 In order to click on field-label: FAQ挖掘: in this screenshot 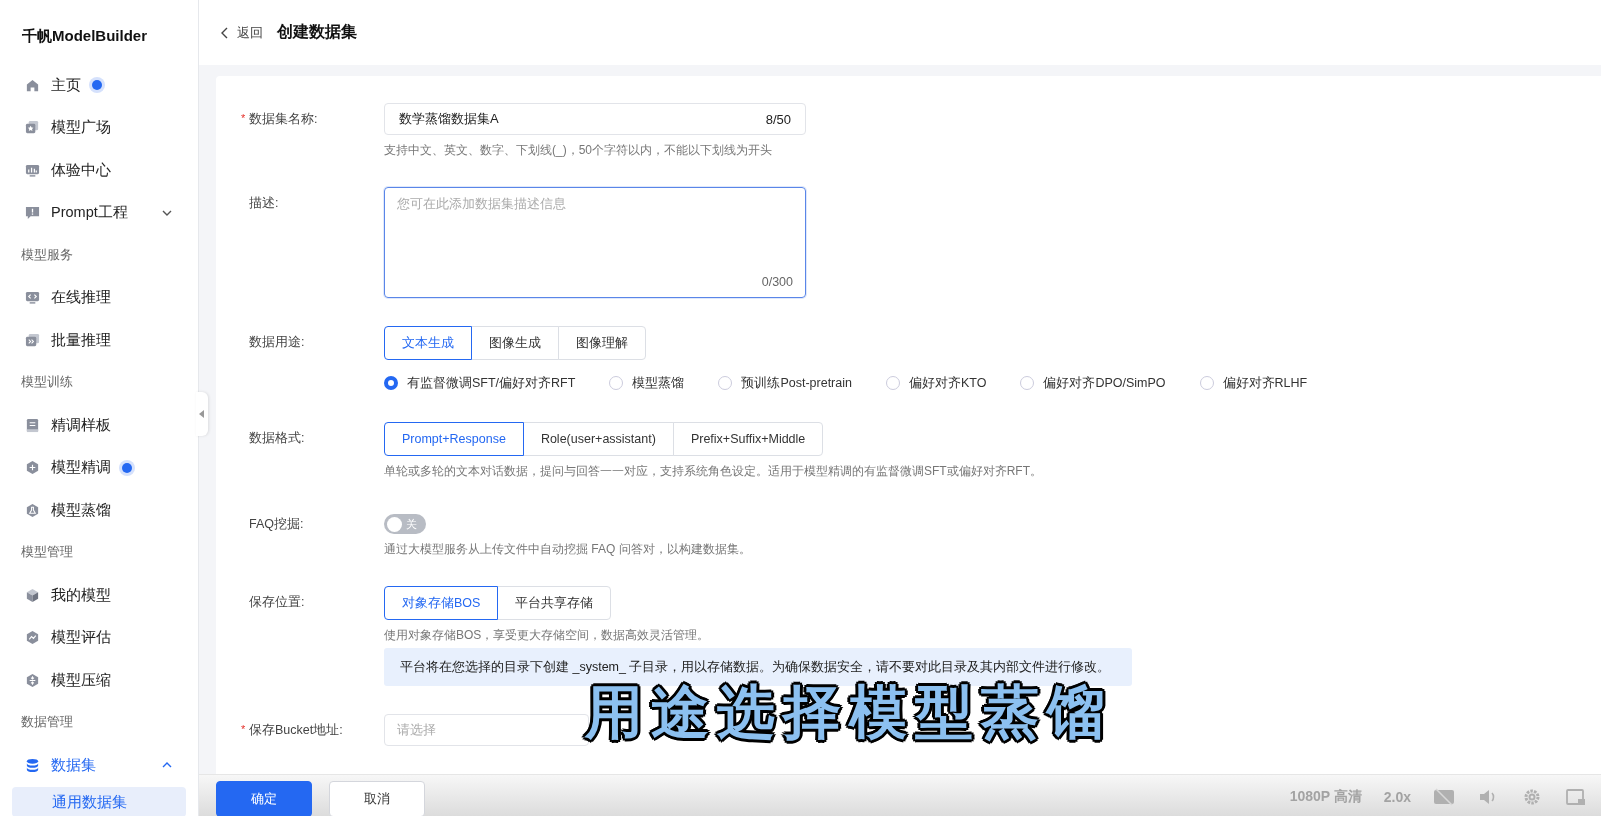, I will do `click(276, 524)`.